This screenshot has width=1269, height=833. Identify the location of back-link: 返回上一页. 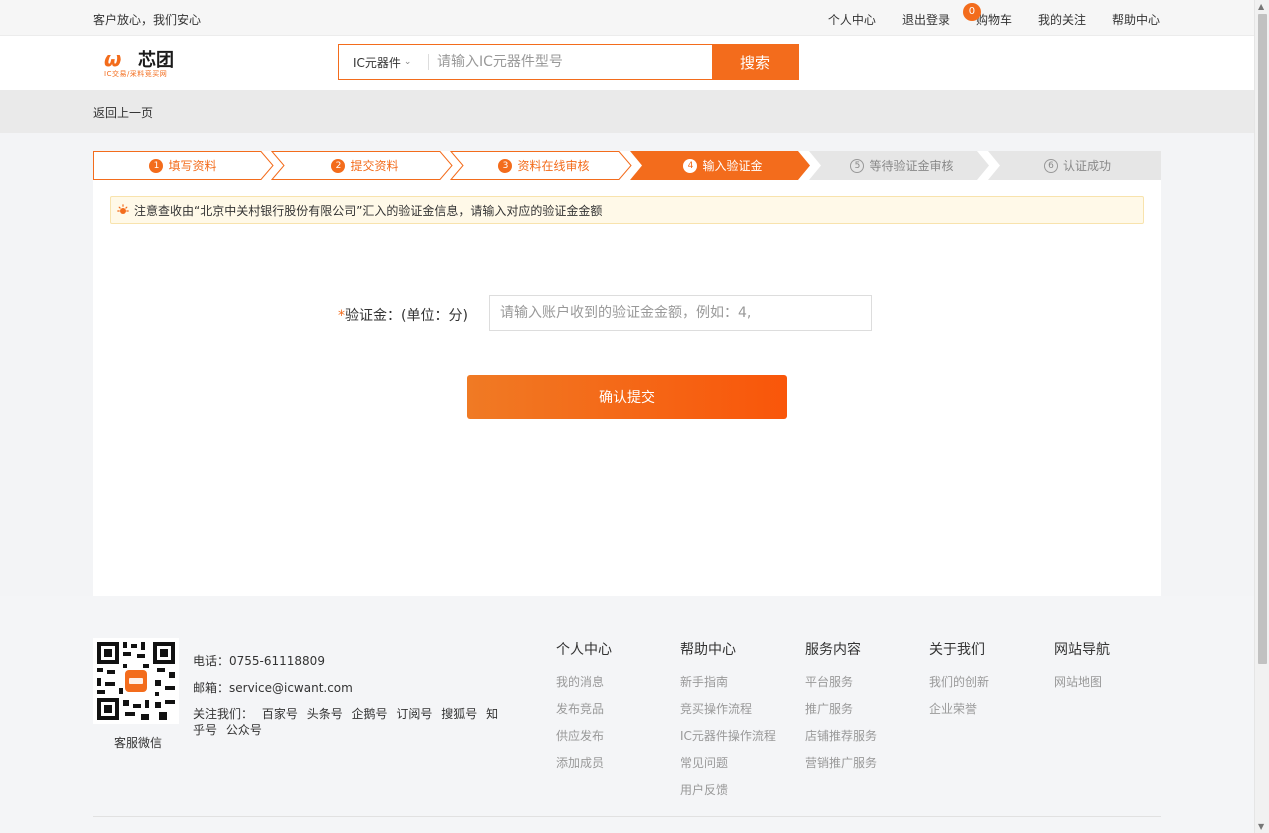
(123, 112).